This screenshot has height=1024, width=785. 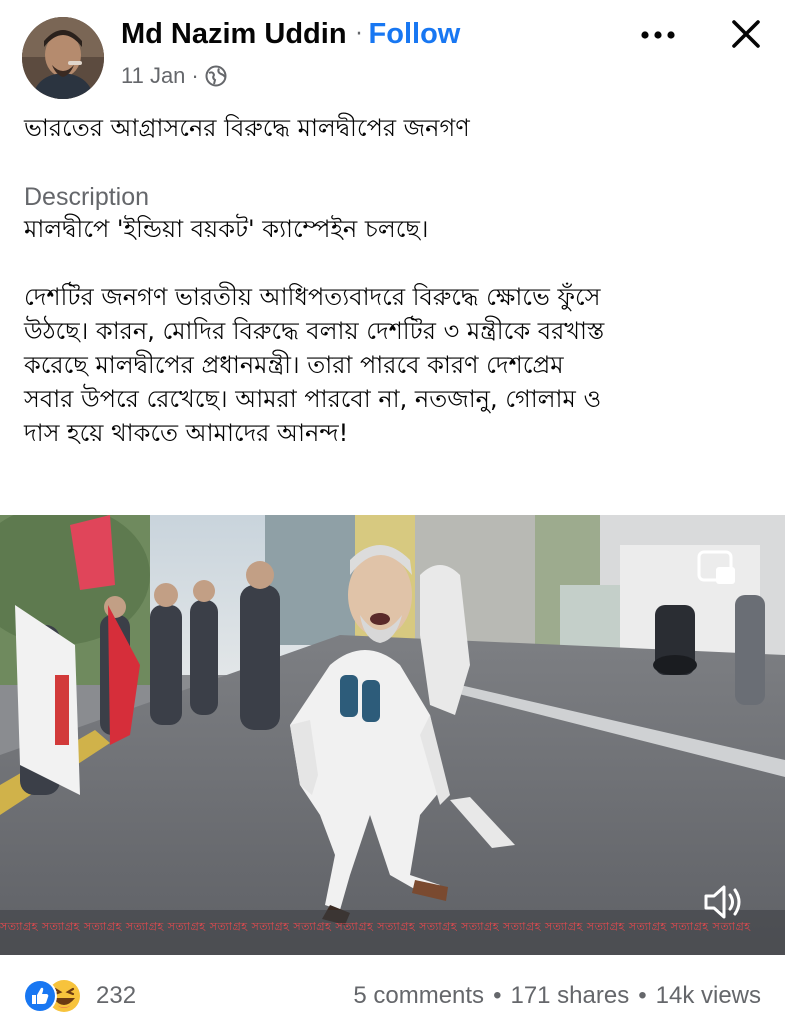 I want to click on like-icon, so click(x=40, y=996).